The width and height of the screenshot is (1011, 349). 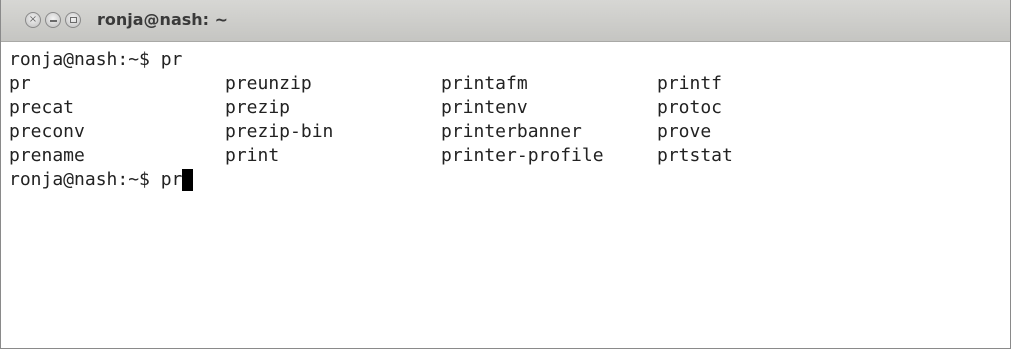 What do you see at coordinates (42, 107) in the screenshot?
I see `completion-item: precat` at bounding box center [42, 107].